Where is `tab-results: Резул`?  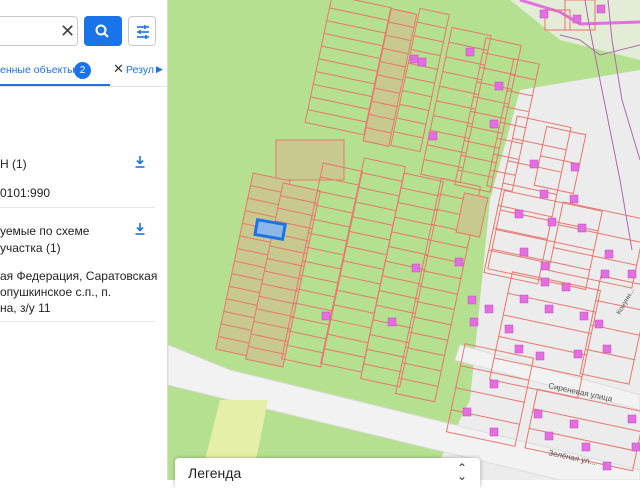
tab-results: Резул is located at coordinates (140, 70).